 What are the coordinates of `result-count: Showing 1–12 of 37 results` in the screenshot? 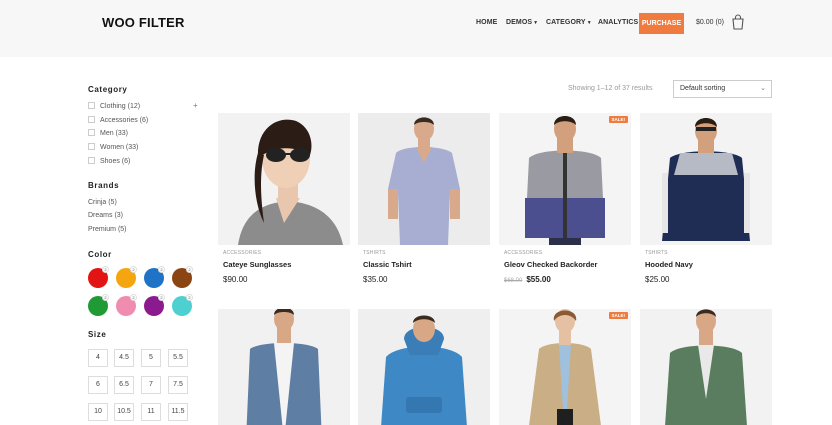 It's located at (610, 88).